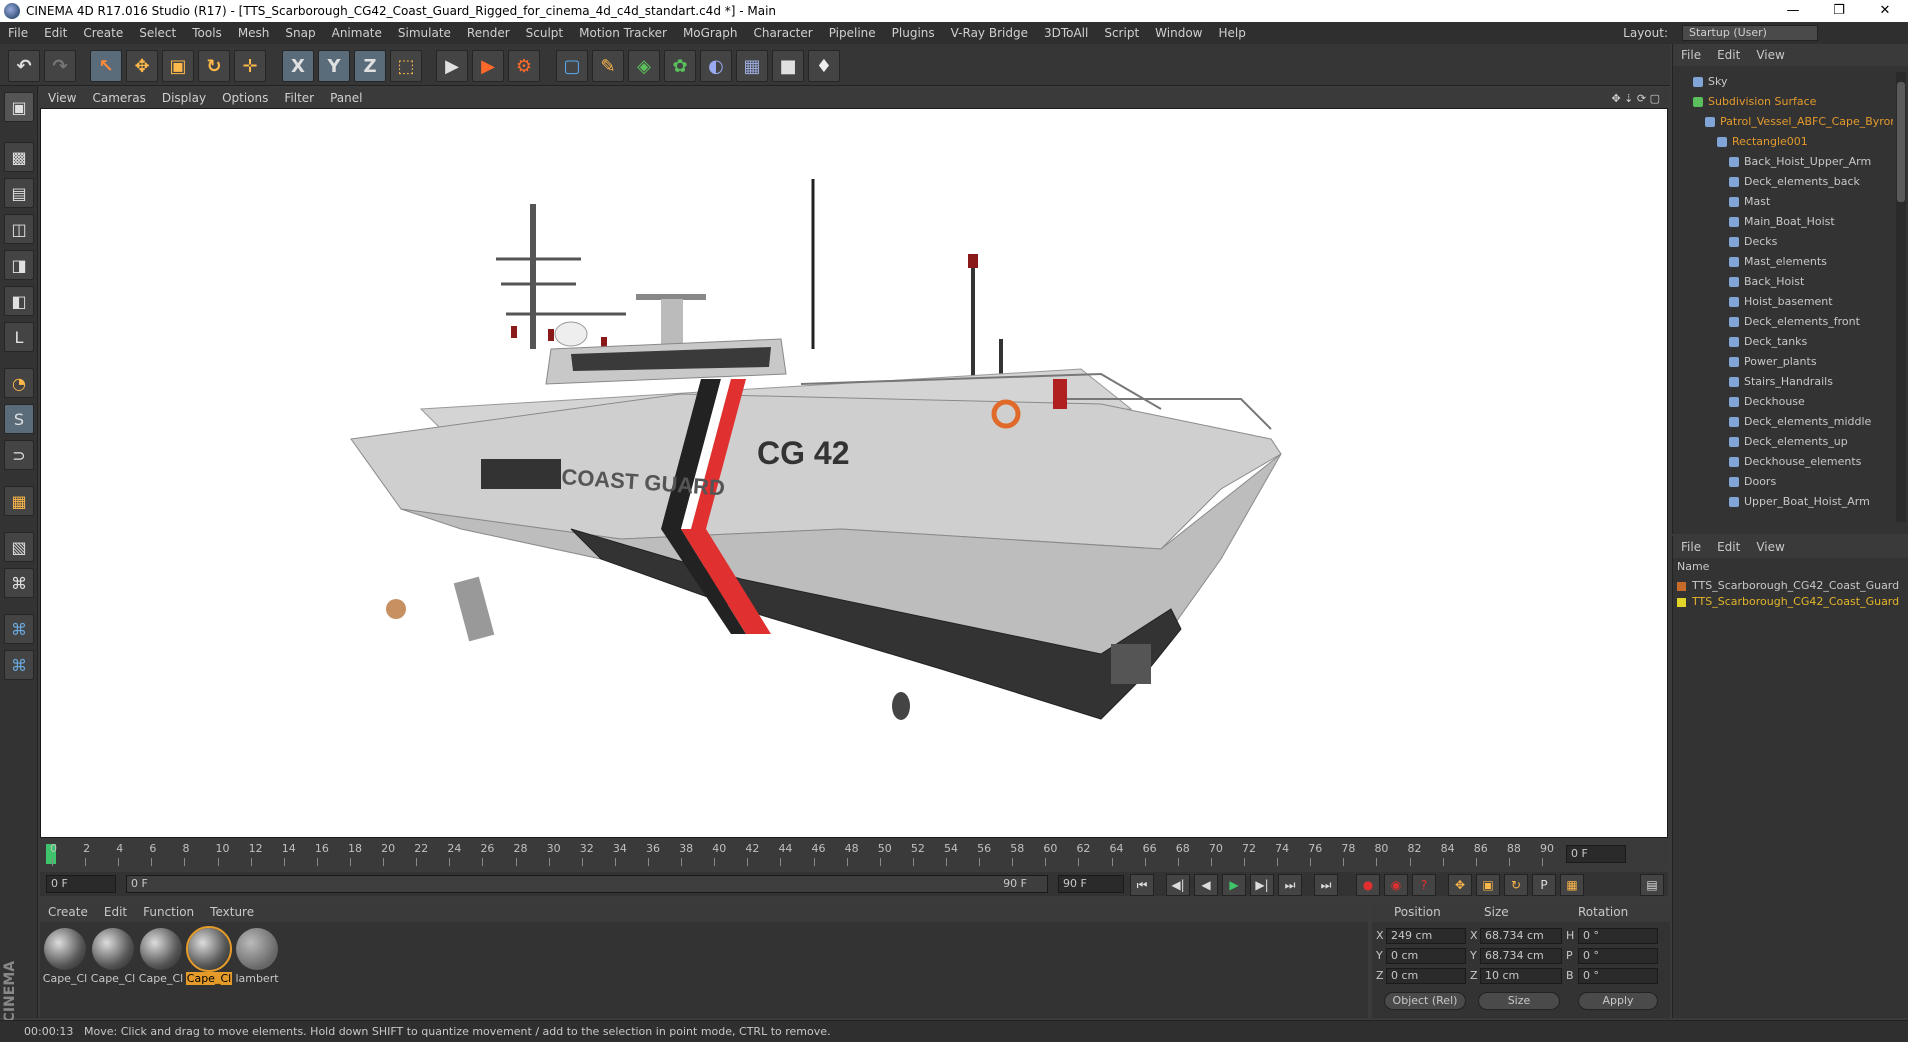  Describe the element at coordinates (62, 98) in the screenshot. I see `viewport-menu-view: View` at that location.